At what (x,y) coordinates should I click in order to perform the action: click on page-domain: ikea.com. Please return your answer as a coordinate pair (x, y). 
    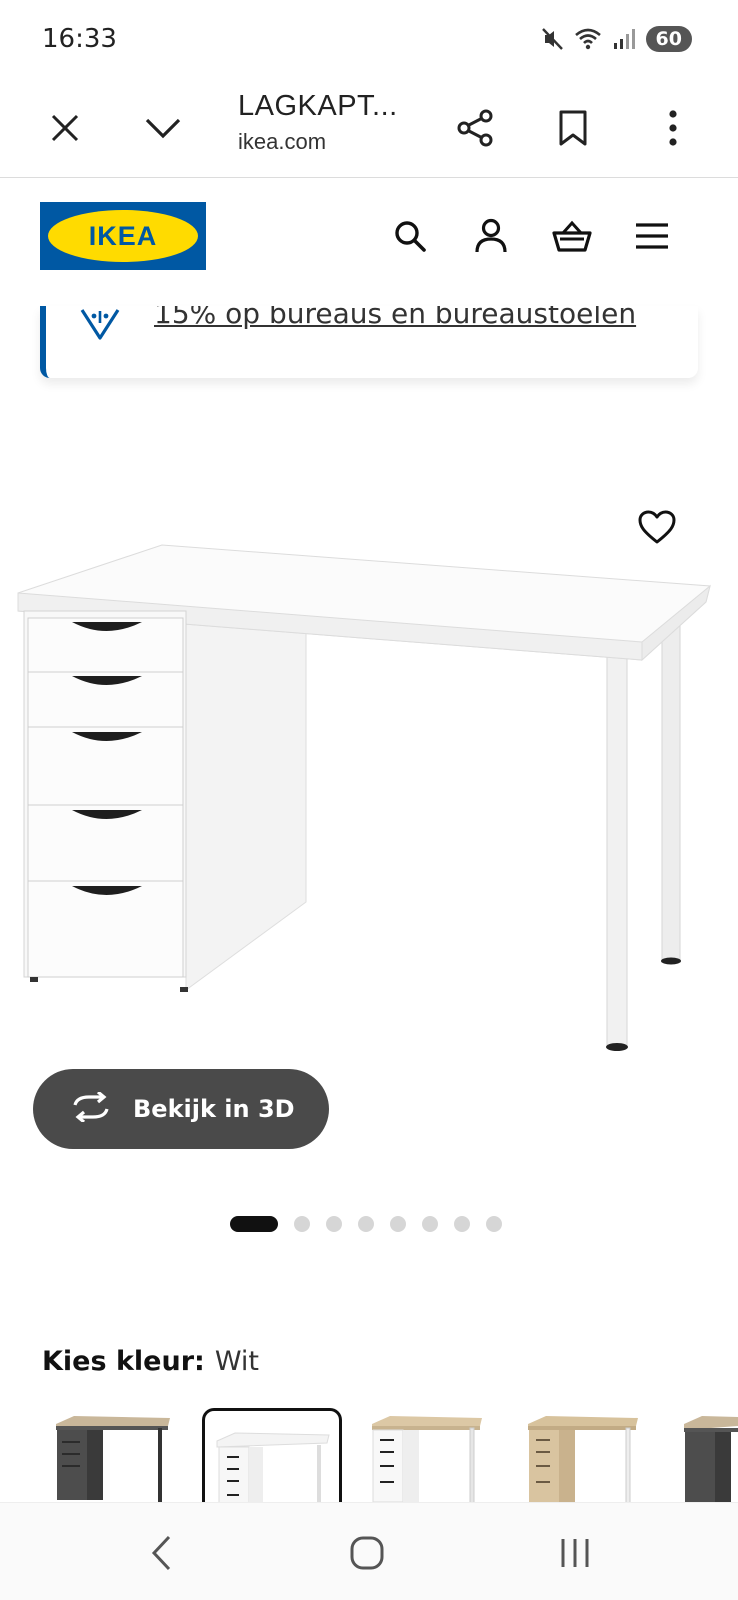
    Looking at the image, I should click on (282, 141).